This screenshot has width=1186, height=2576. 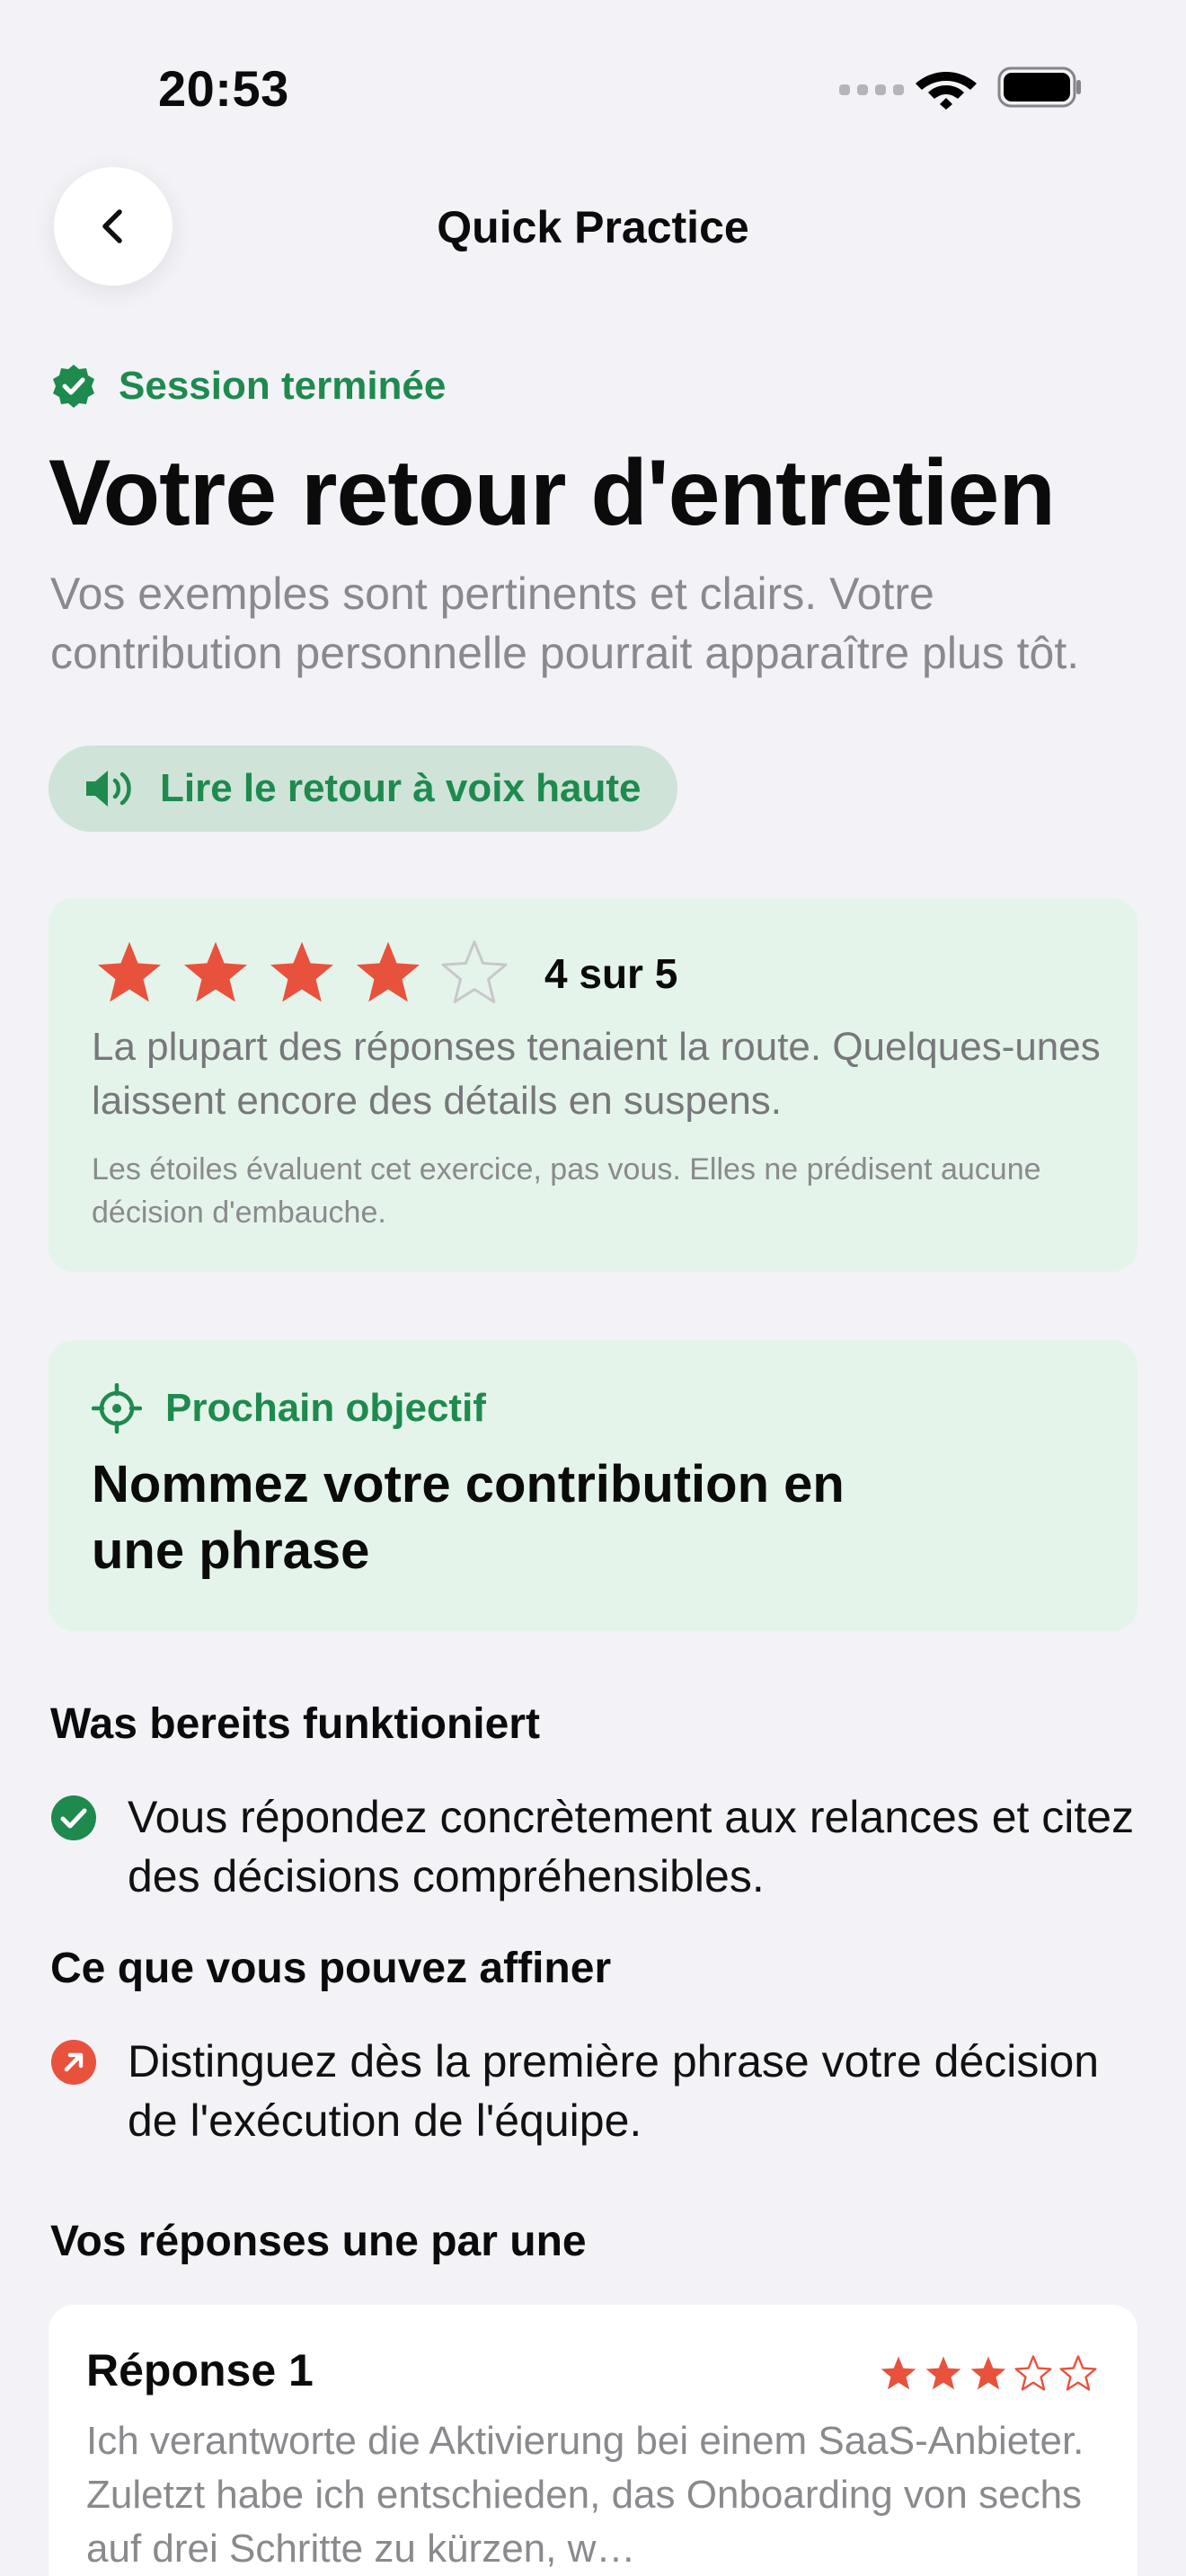 What do you see at coordinates (73, 2062) in the screenshot?
I see `arrow-up-right-circle-icon` at bounding box center [73, 2062].